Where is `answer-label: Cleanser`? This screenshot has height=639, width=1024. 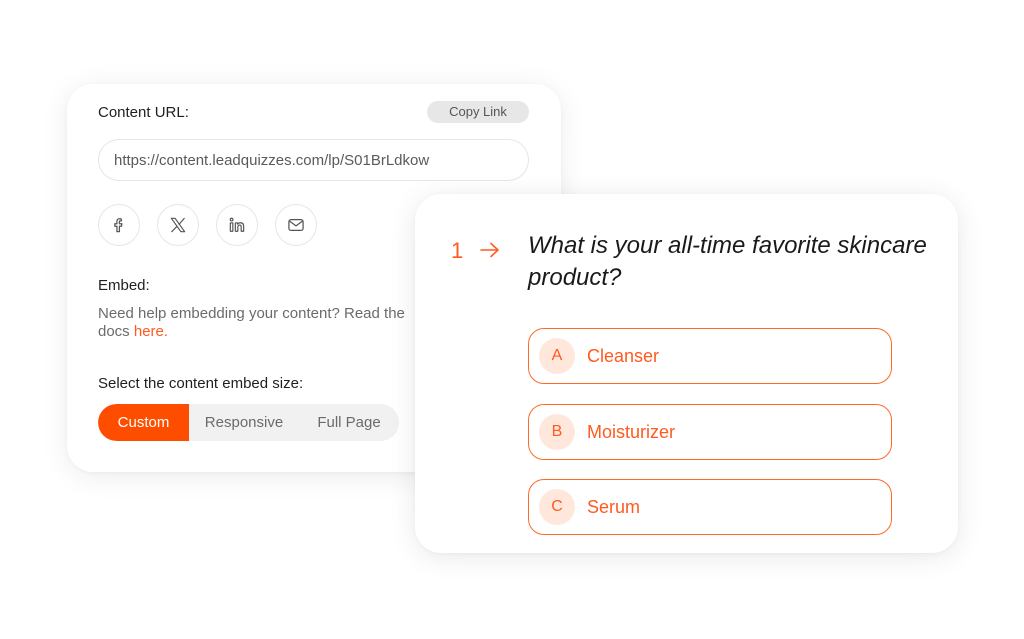
answer-label: Cleanser is located at coordinates (623, 355).